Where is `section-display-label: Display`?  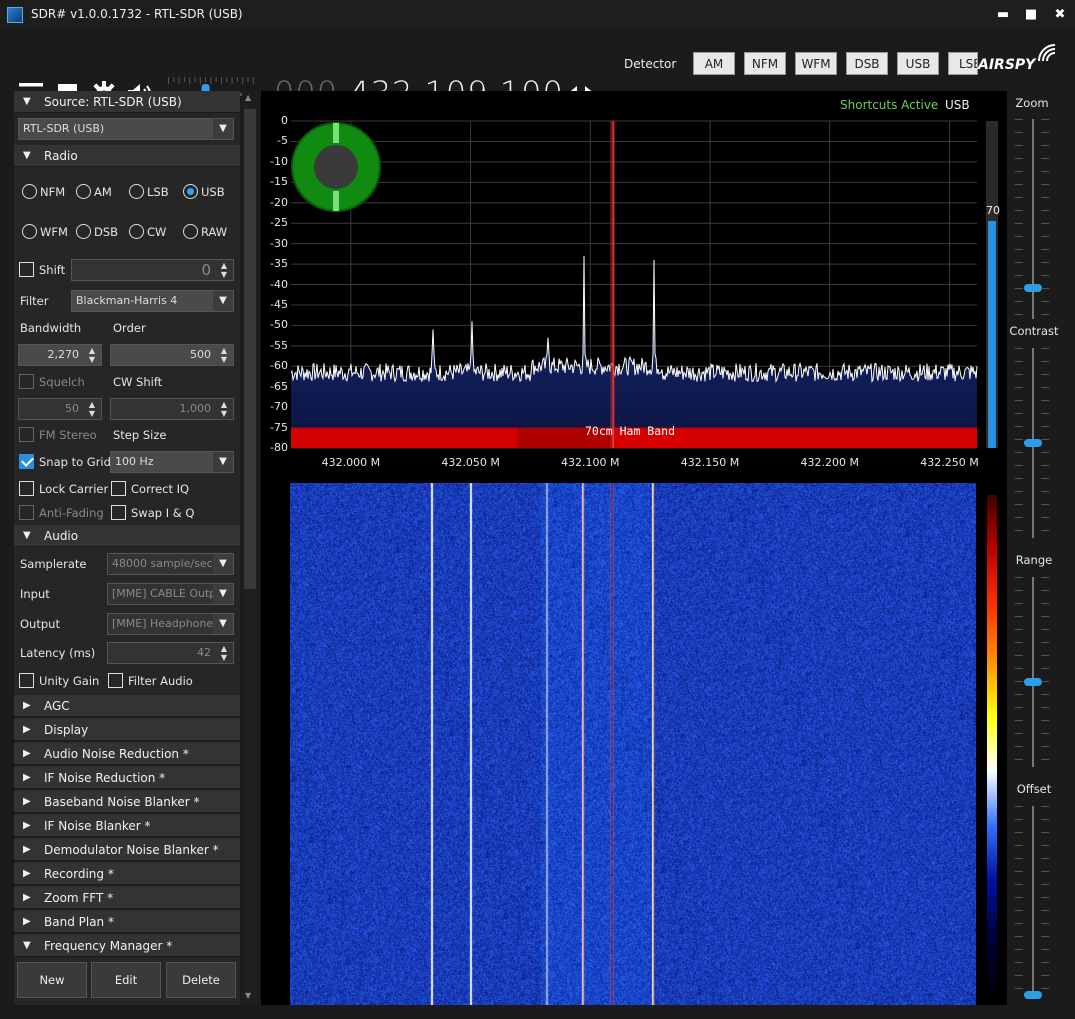 section-display-label: Display is located at coordinates (66, 730).